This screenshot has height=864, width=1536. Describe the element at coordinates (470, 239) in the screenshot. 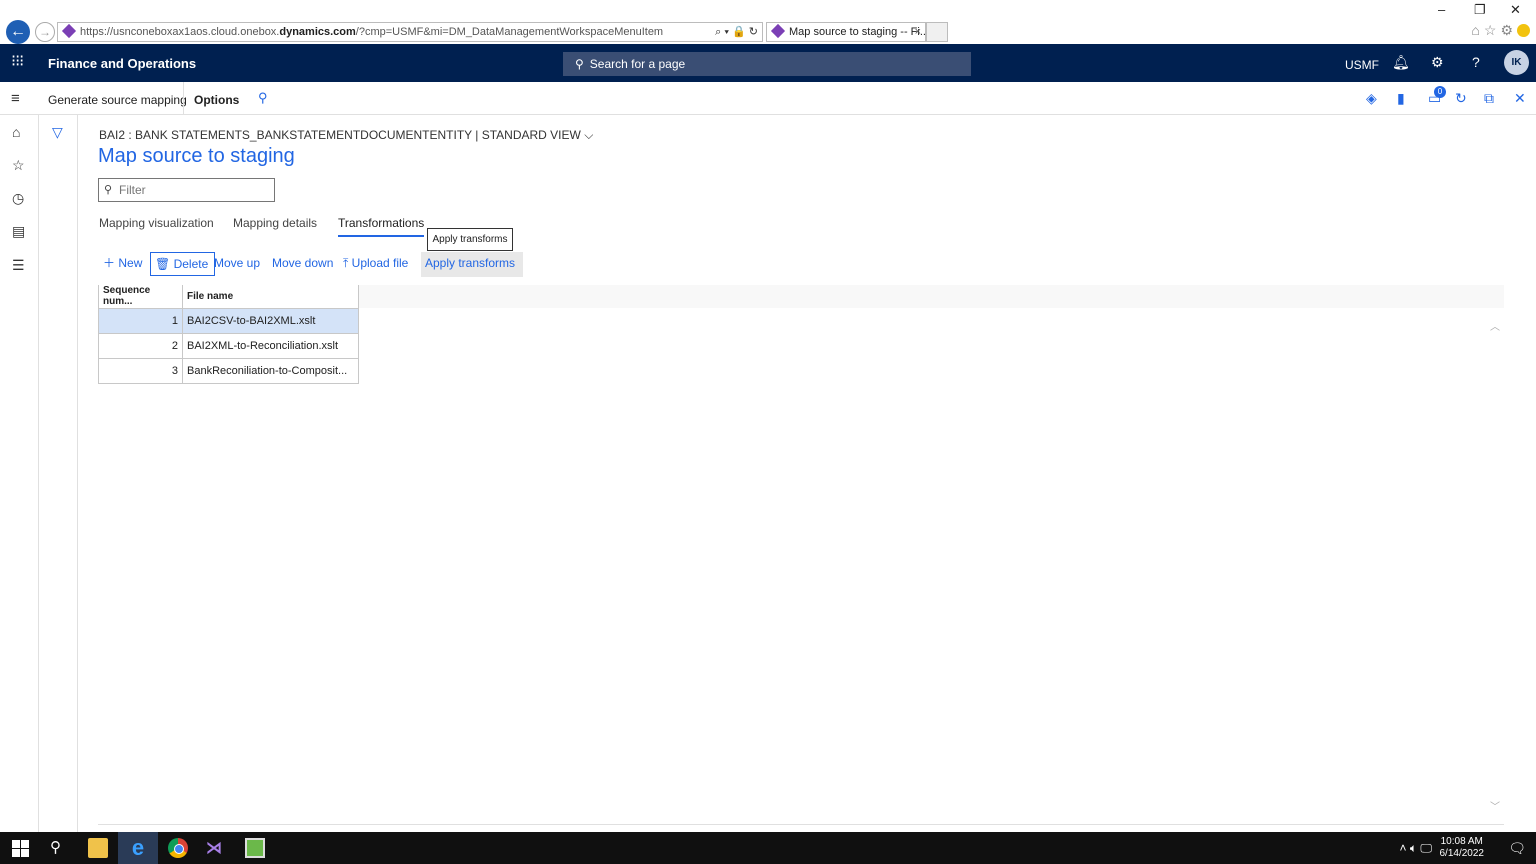

I see `tooltip: Apply transforms` at that location.